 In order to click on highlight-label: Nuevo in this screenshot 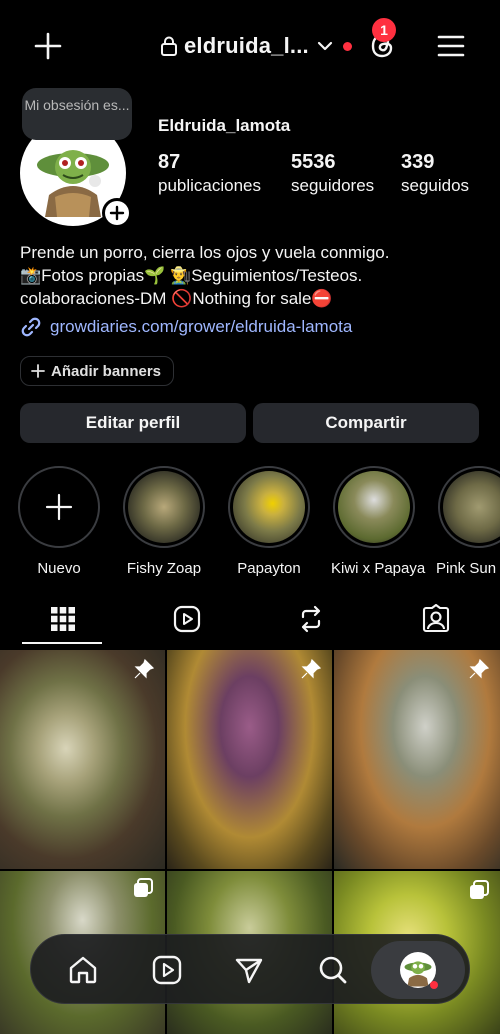, I will do `click(59, 568)`.